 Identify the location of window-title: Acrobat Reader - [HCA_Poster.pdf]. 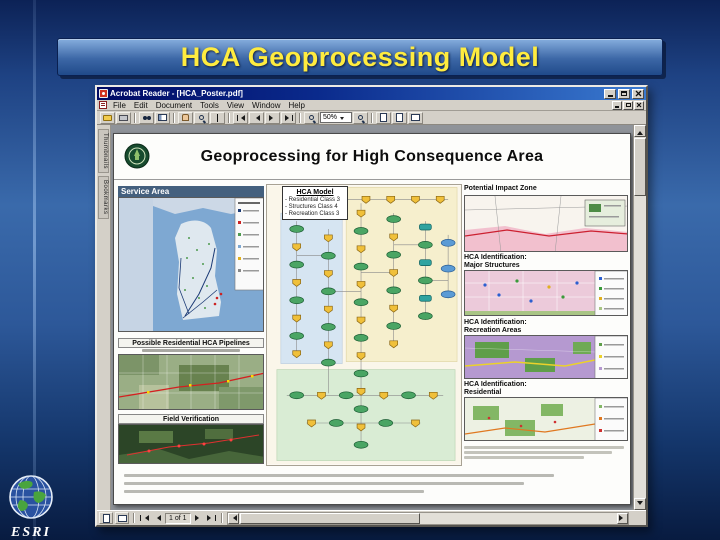
(176, 93).